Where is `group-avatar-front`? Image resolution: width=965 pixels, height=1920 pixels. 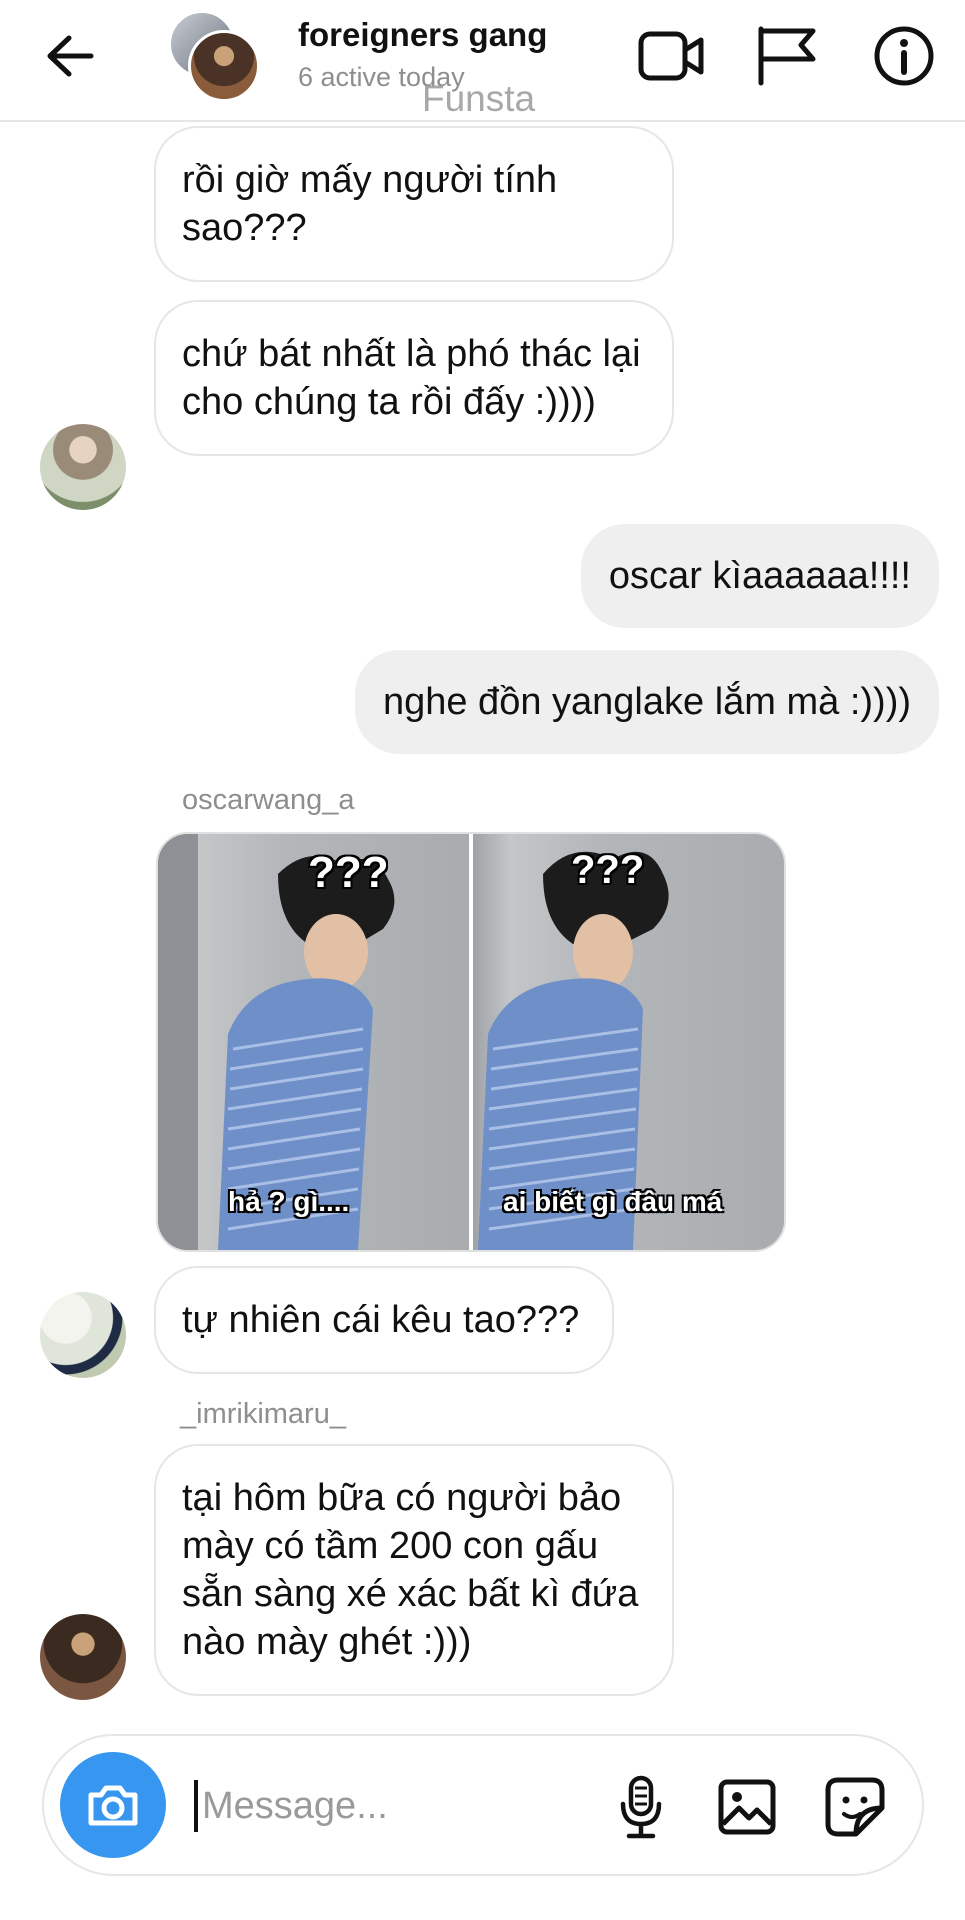 group-avatar-front is located at coordinates (224, 66).